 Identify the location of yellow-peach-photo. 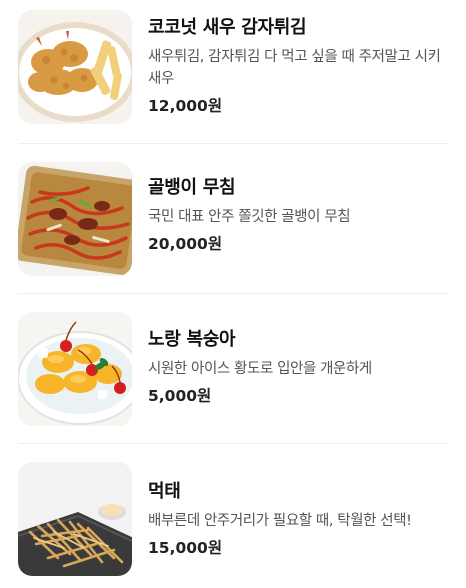
(75, 369).